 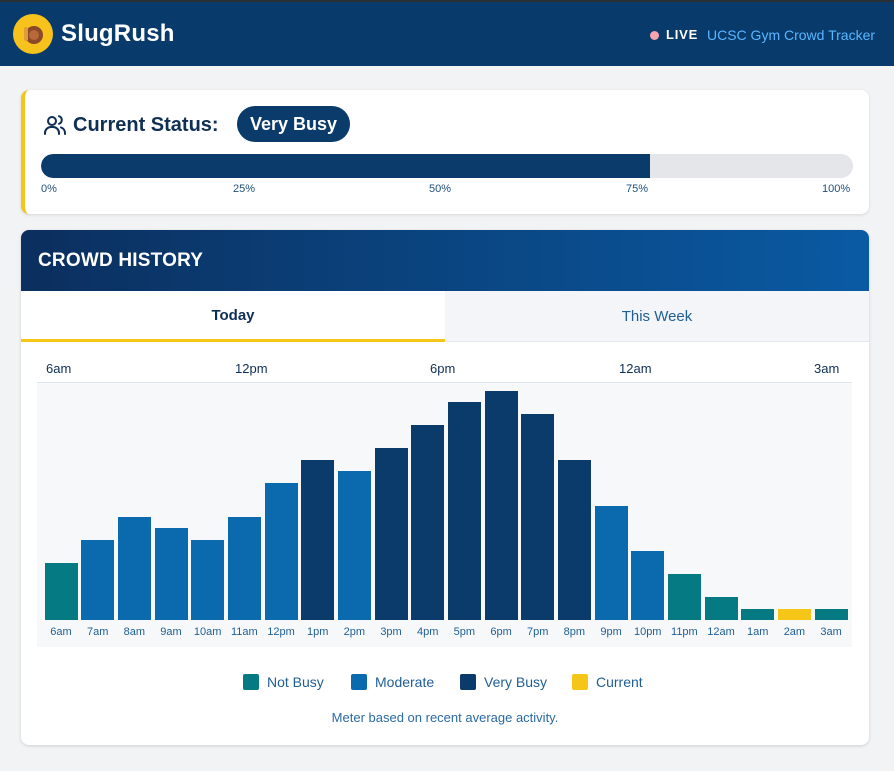 What do you see at coordinates (345, 166) in the screenshot?
I see `crowd-meter-fill` at bounding box center [345, 166].